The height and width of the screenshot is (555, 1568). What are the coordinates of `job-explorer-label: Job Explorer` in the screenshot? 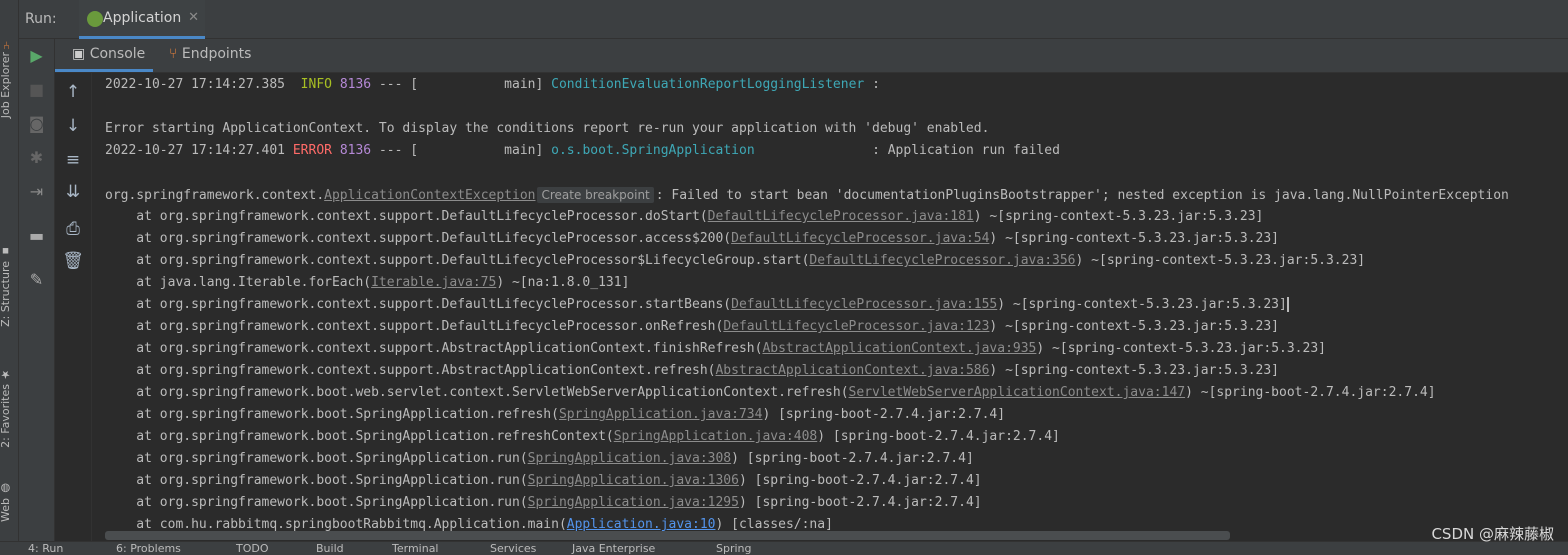 It's located at (6, 85).